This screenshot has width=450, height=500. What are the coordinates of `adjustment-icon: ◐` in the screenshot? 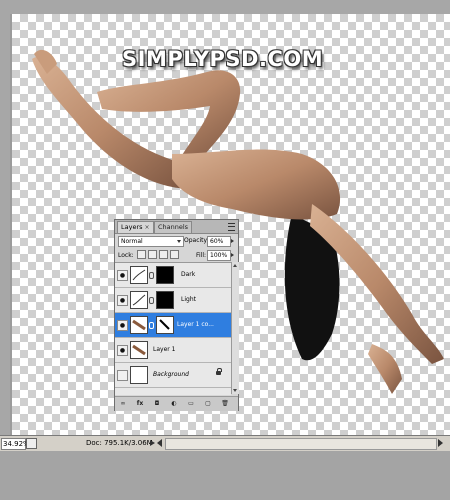 It's located at (174, 404).